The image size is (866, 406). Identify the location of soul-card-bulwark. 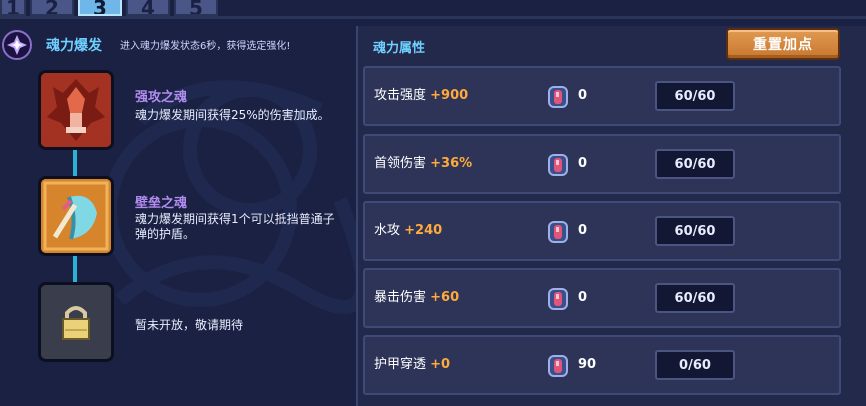
(76, 216).